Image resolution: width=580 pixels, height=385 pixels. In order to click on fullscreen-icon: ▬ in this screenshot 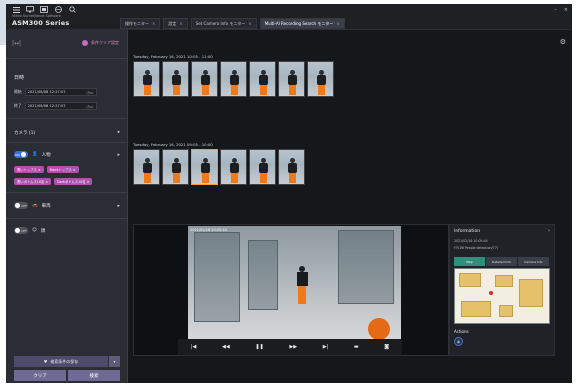, I will do `click(356, 347)`.